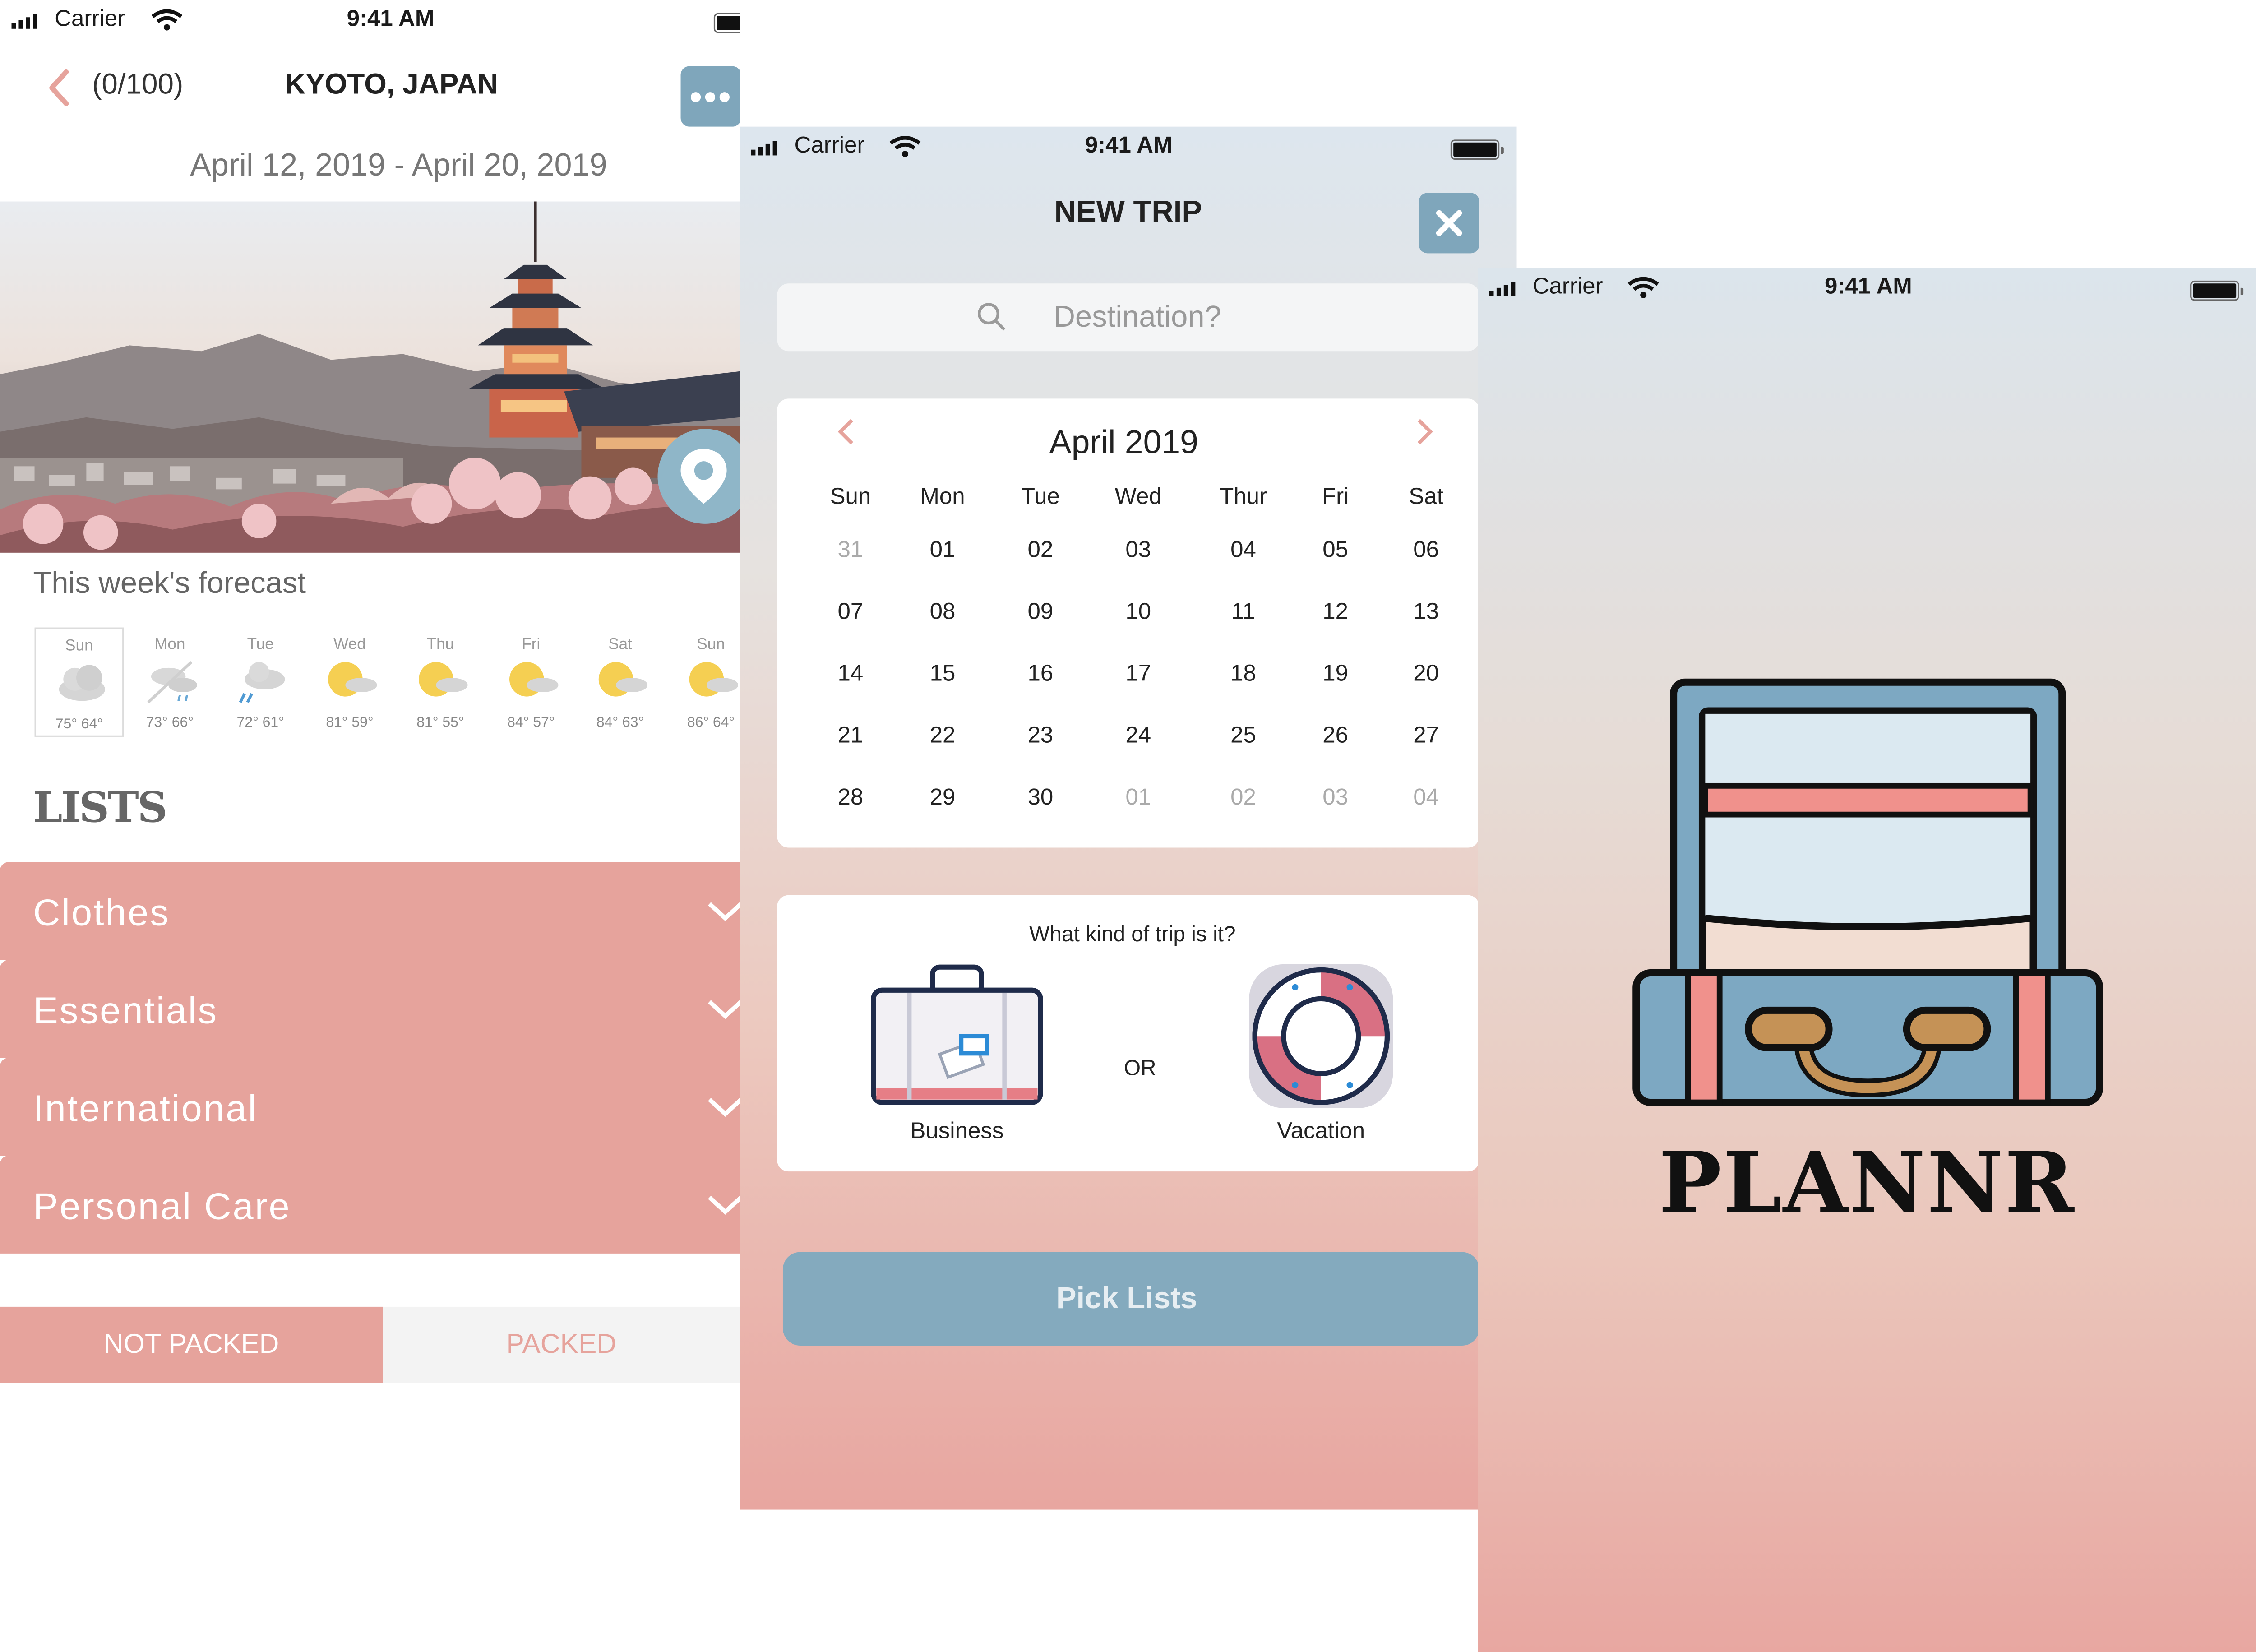  What do you see at coordinates (1138, 613) in the screenshot?
I see `calendar-day: 10` at bounding box center [1138, 613].